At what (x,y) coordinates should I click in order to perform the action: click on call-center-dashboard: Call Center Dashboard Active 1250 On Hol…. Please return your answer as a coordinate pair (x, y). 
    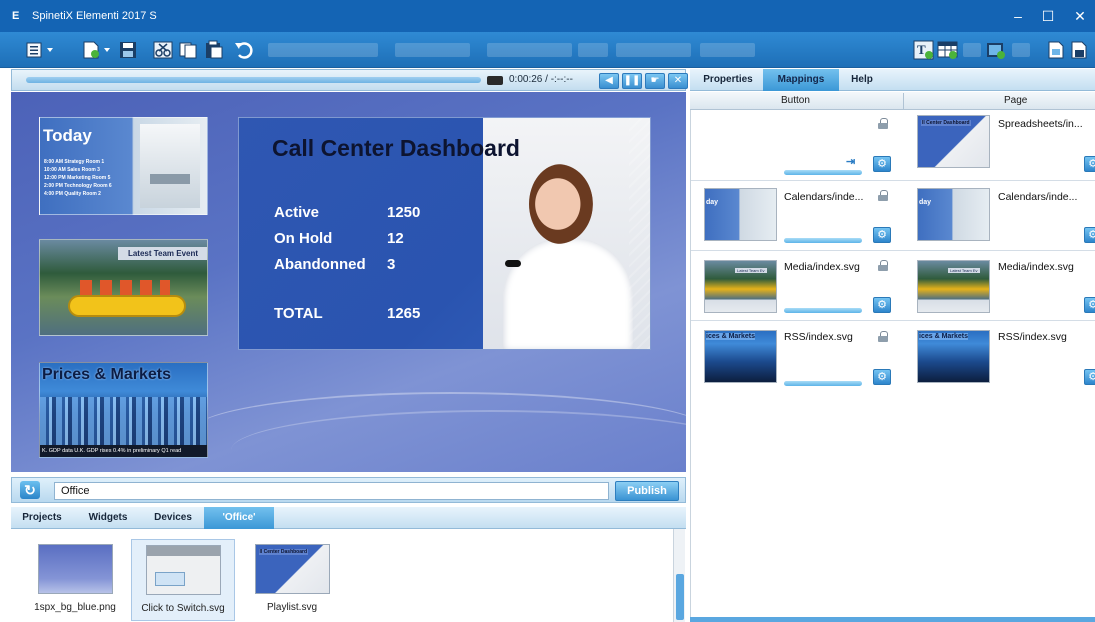
    Looking at the image, I should click on (444, 233).